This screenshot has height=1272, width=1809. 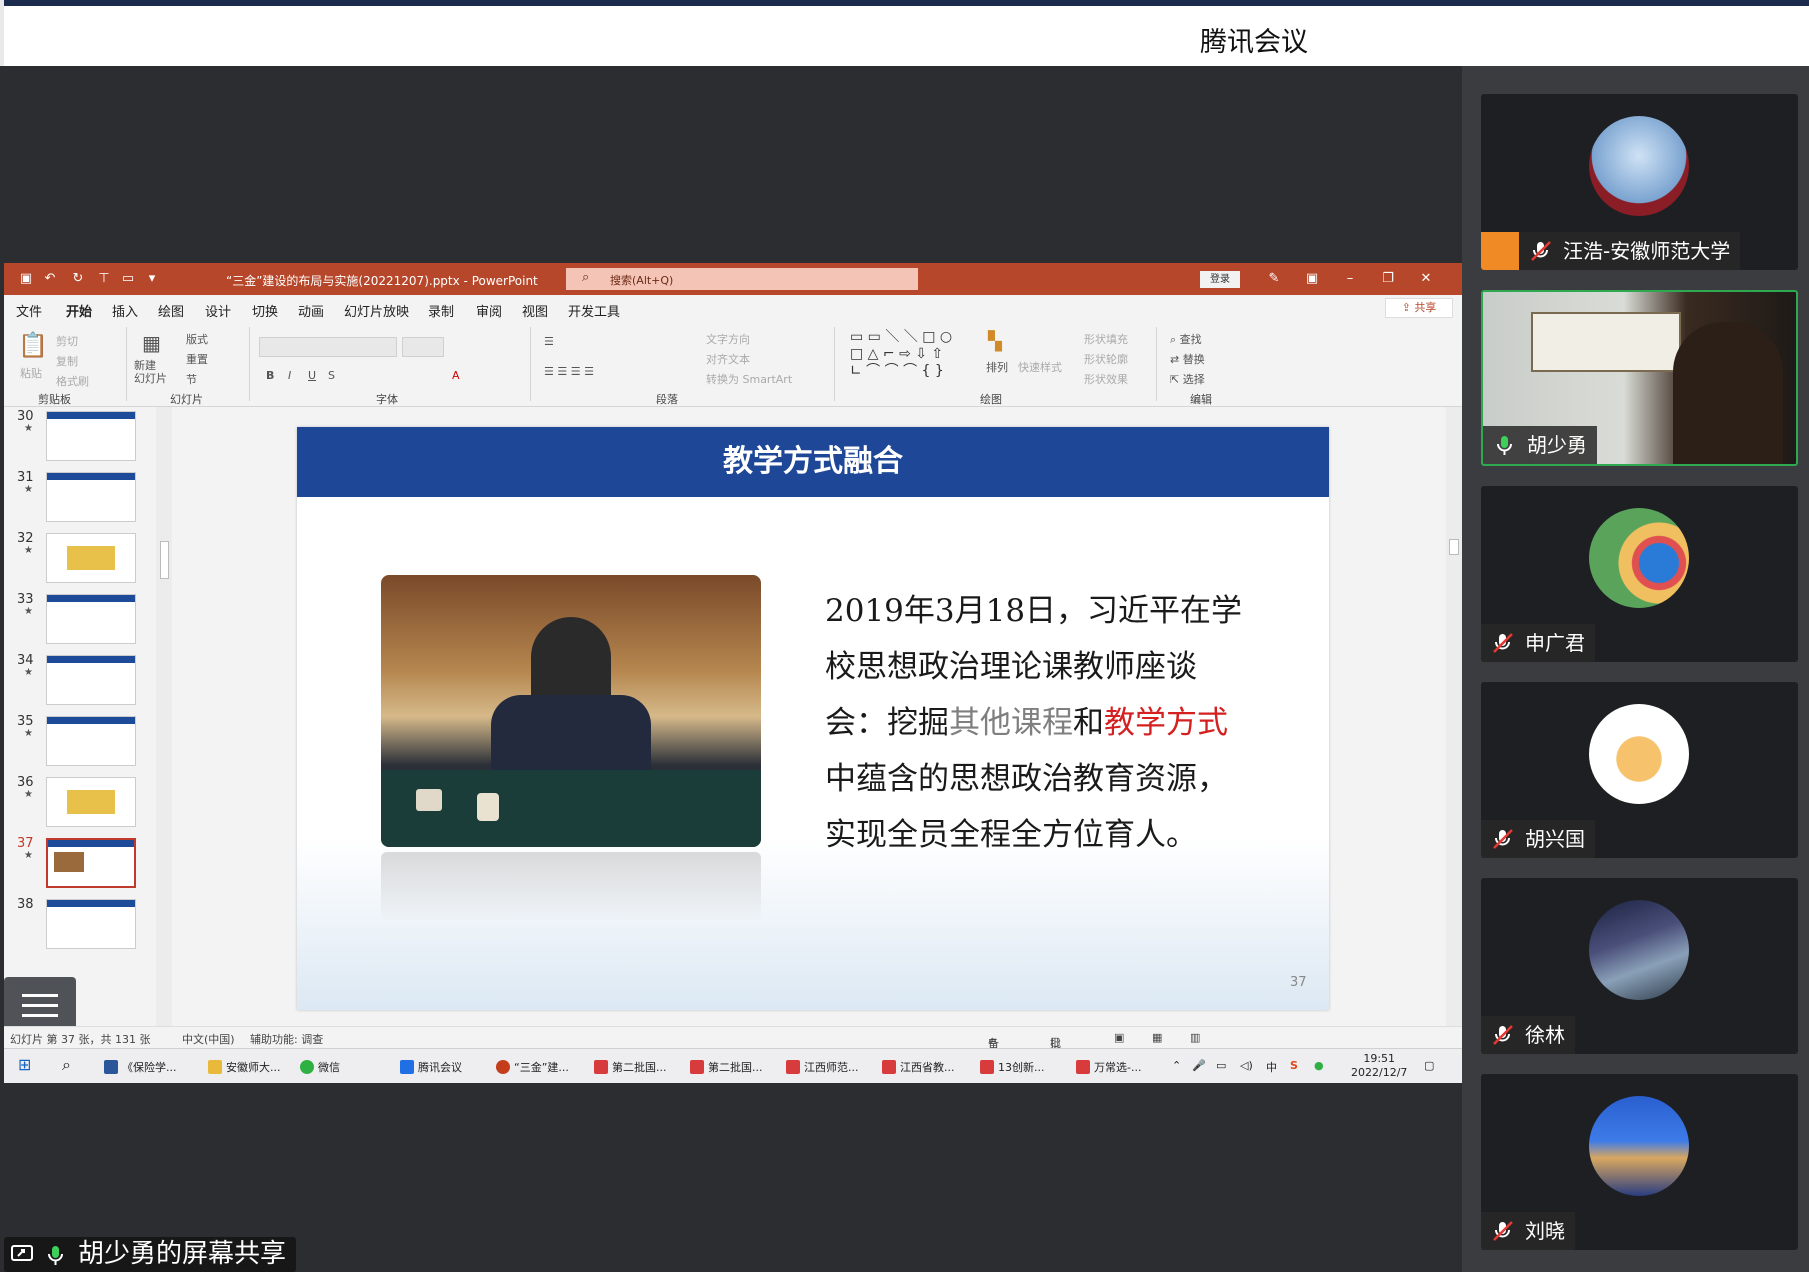 What do you see at coordinates (431, 1067) in the screenshot?
I see `taskbar-item: 腾讯会议` at bounding box center [431, 1067].